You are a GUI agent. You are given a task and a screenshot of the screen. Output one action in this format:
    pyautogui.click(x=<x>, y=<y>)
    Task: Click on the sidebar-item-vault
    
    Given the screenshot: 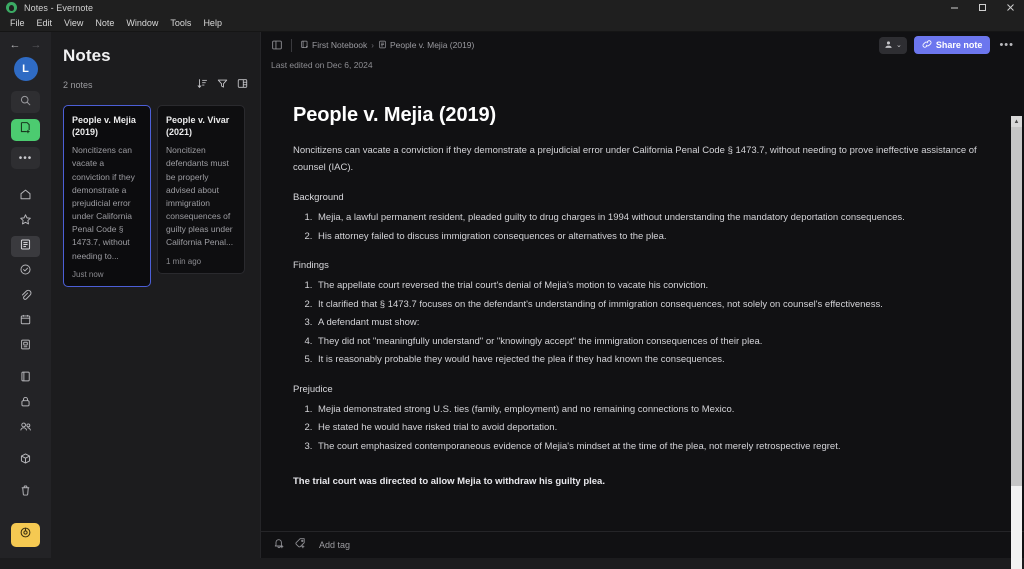 What is the action you would take?
    pyautogui.click(x=25, y=403)
    